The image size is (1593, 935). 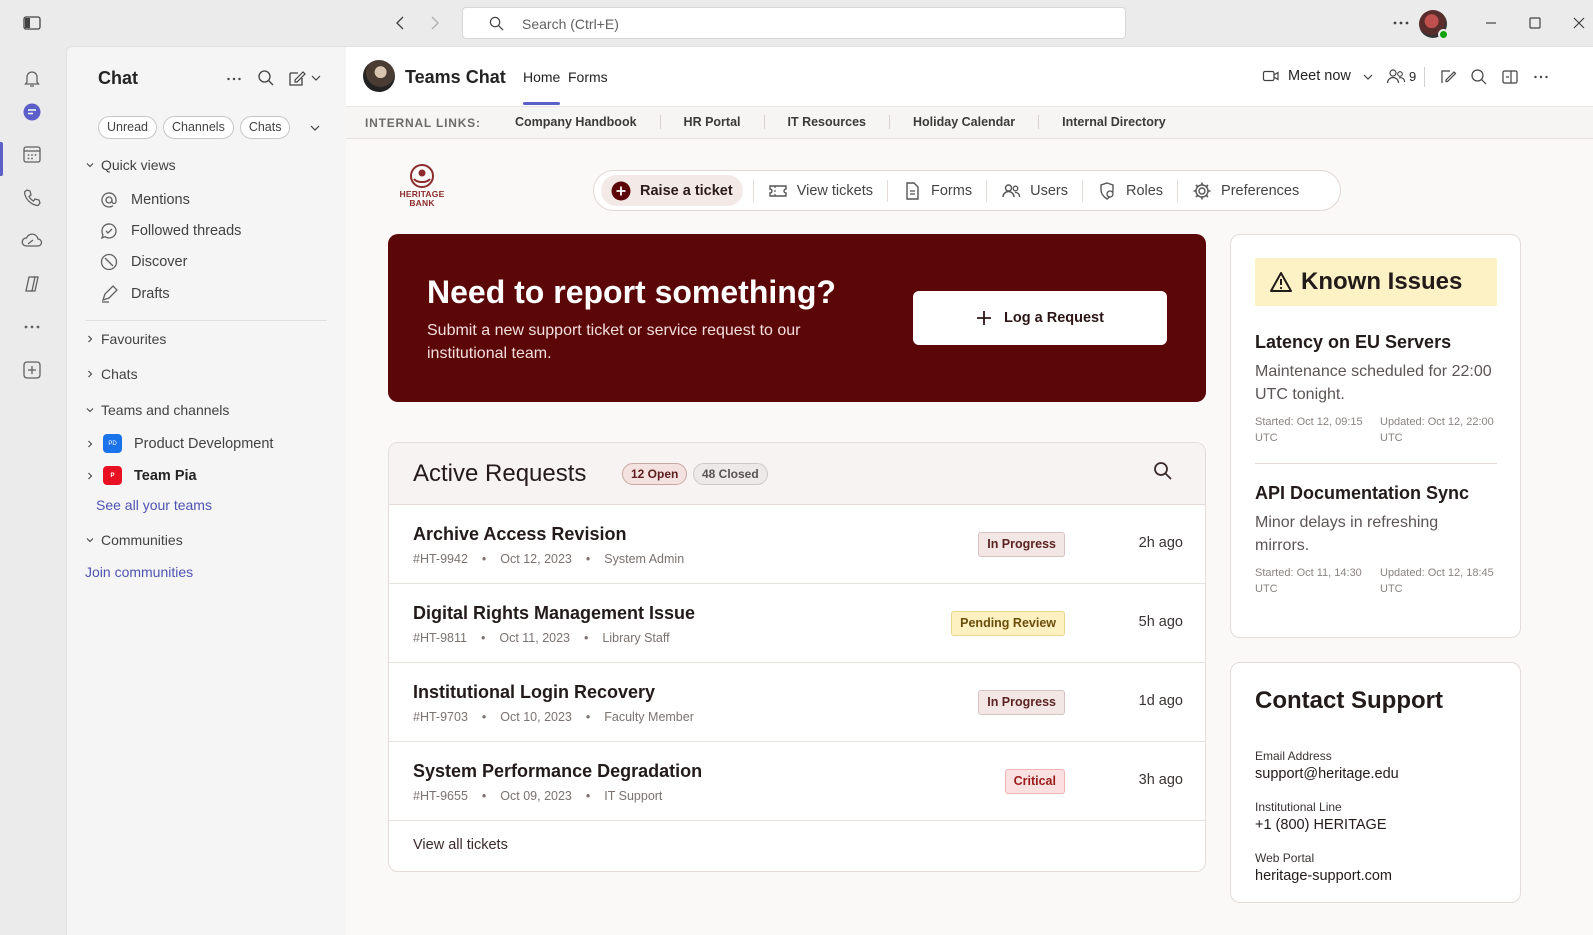 What do you see at coordinates (460, 845) in the screenshot?
I see `view-all-tickets-link: View all tickets` at bounding box center [460, 845].